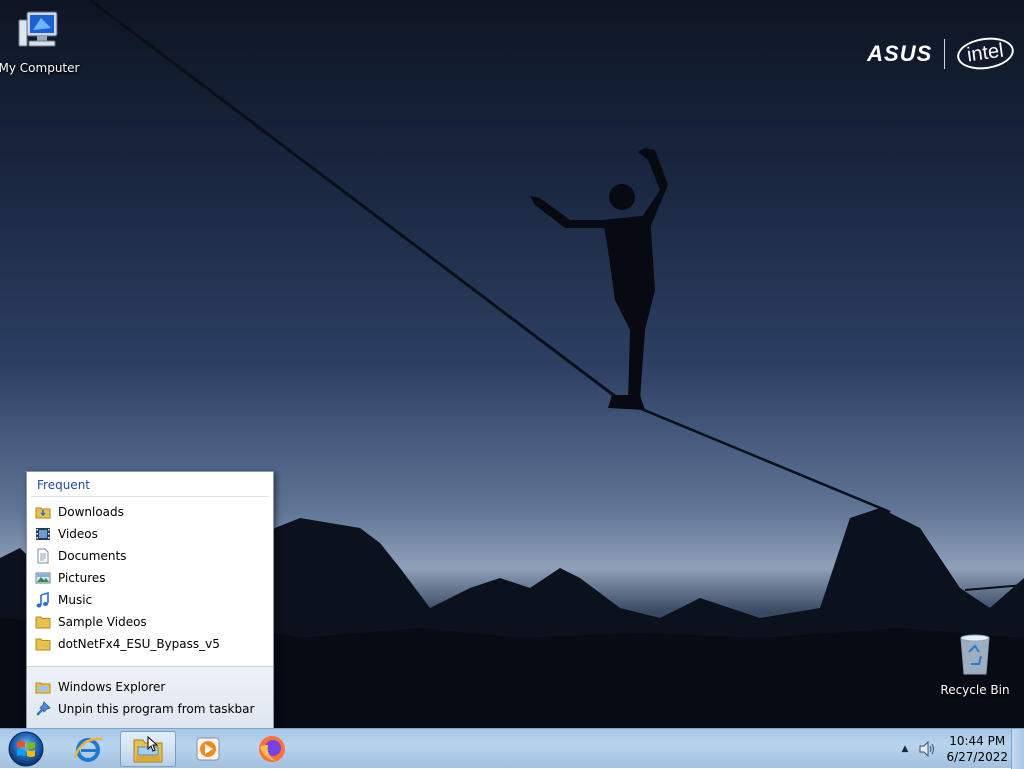  Describe the element at coordinates (599, 279) in the screenshot. I see `wallpaper-silhouette` at that location.